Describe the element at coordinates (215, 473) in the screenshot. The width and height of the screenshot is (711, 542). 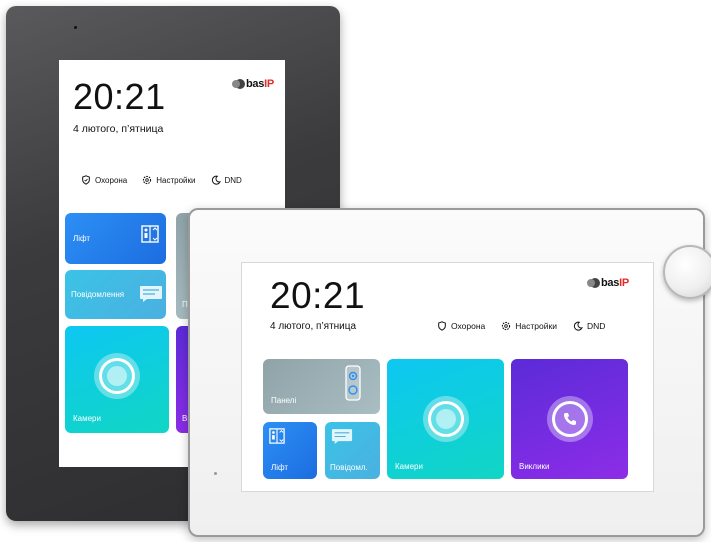
I see `status-led` at that location.